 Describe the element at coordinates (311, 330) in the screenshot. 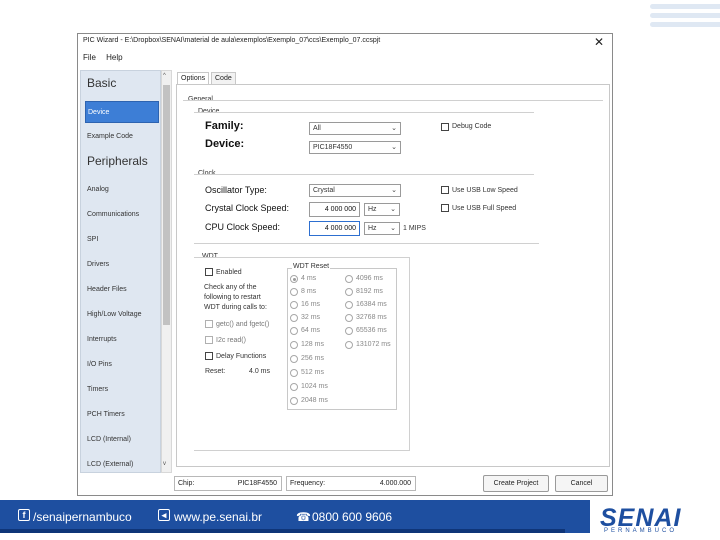

I see `wdt-option-64ms: 64 ms` at that location.